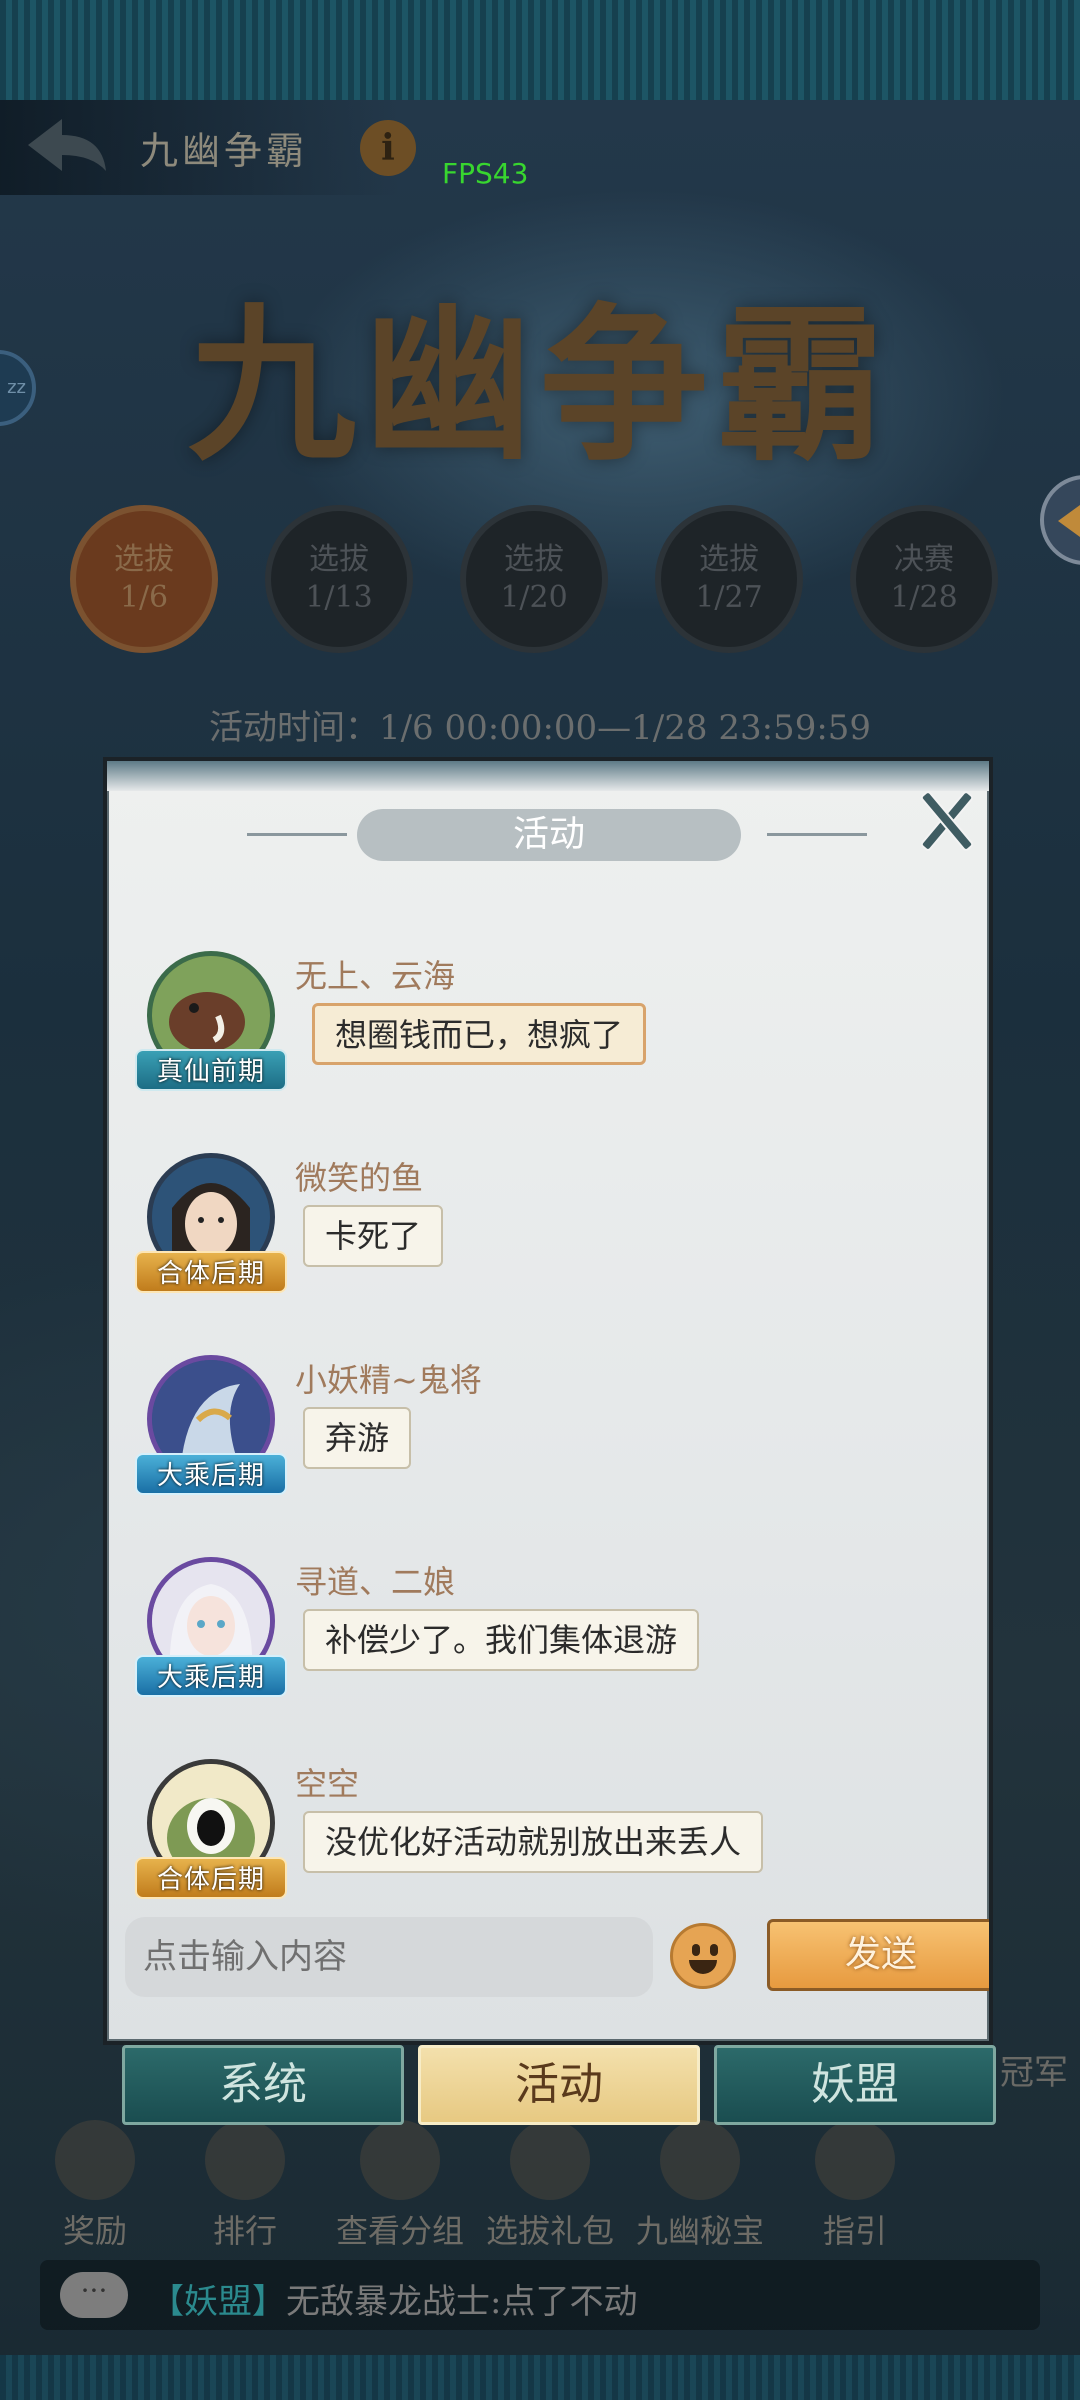 The height and width of the screenshot is (2400, 1080). What do you see at coordinates (224, 151) in the screenshot?
I see `screen-title: 九幽争霸` at bounding box center [224, 151].